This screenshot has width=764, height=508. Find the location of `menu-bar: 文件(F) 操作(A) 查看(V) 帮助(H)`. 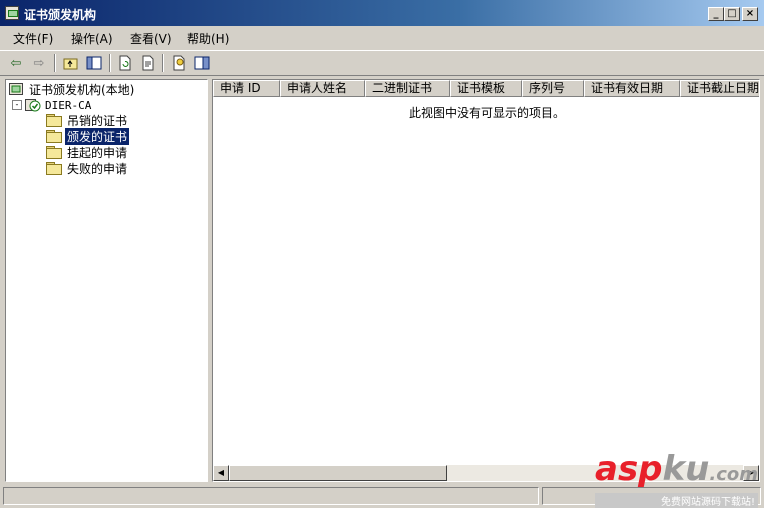

menu-bar: 文件(F) 操作(A) 查看(V) 帮助(H) is located at coordinates (382, 37).